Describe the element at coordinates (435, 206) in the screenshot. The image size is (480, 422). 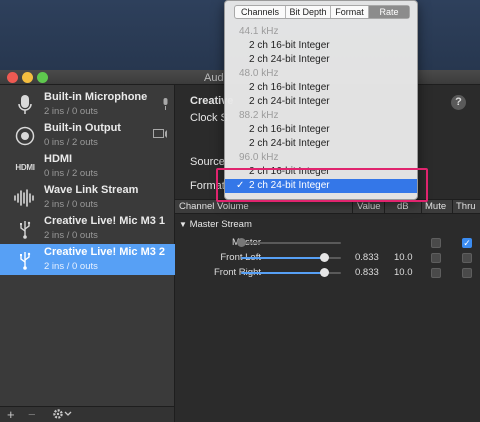
I see `column-mute: Mute` at that location.